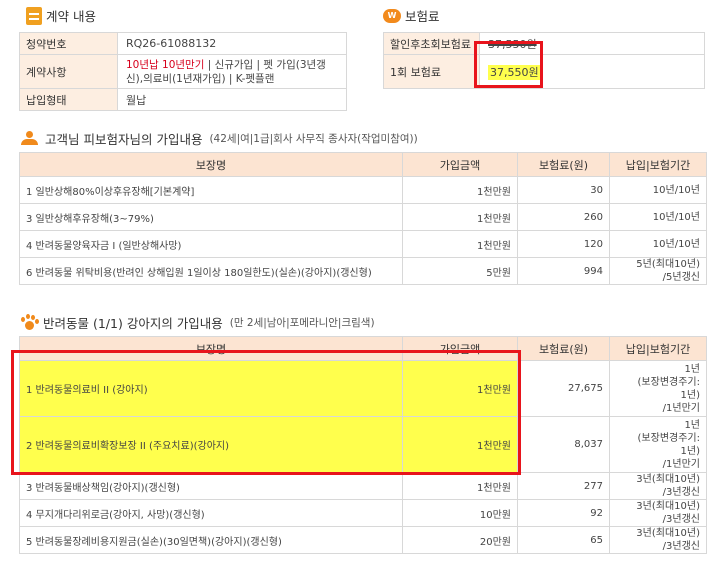  What do you see at coordinates (211, 513) in the screenshot?
I see `coverage-name: 4 무지개다리위로금(강아지, 사망)(갱신형)` at bounding box center [211, 513].